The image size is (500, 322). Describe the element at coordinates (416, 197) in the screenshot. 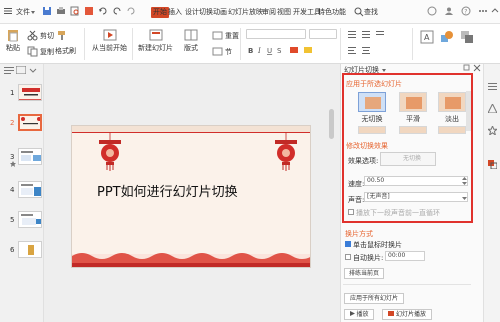

I see `sound-select: [无声音]` at that location.